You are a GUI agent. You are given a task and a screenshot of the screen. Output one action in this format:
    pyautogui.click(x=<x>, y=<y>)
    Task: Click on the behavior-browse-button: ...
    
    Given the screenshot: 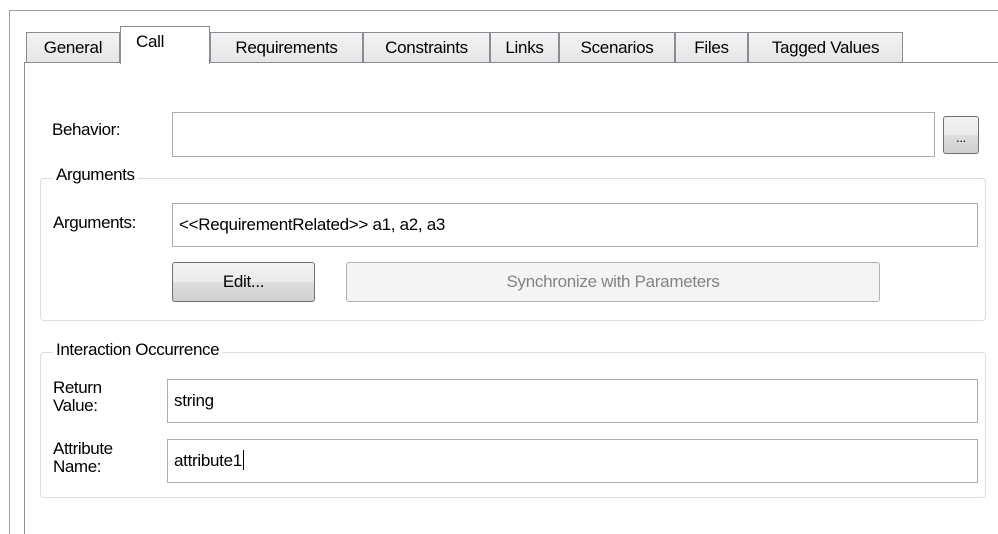 What is the action you would take?
    pyautogui.click(x=961, y=135)
    